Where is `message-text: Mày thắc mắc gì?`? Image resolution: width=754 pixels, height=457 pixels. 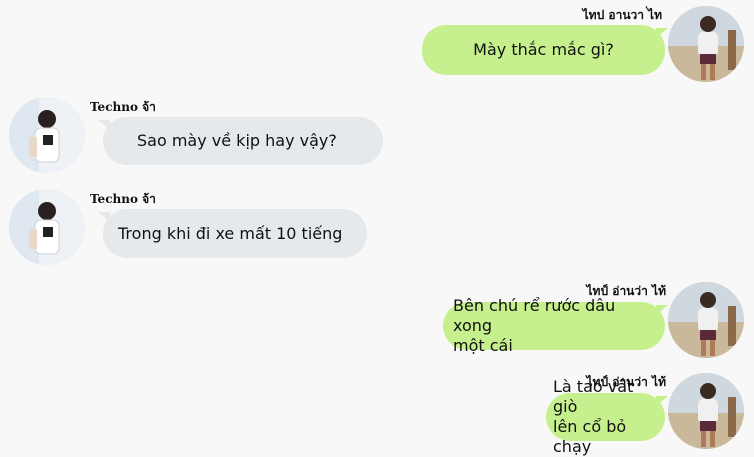 message-text: Mày thắc mắc gì? is located at coordinates (543, 49).